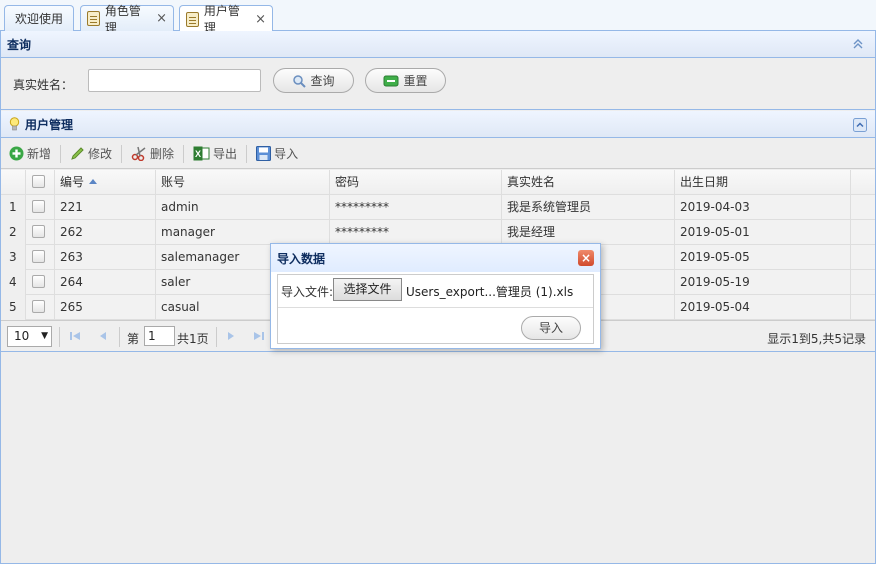 This screenshot has height=564, width=876. I want to click on query-form: 真实姓名： 查询 重置, so click(438, 84).